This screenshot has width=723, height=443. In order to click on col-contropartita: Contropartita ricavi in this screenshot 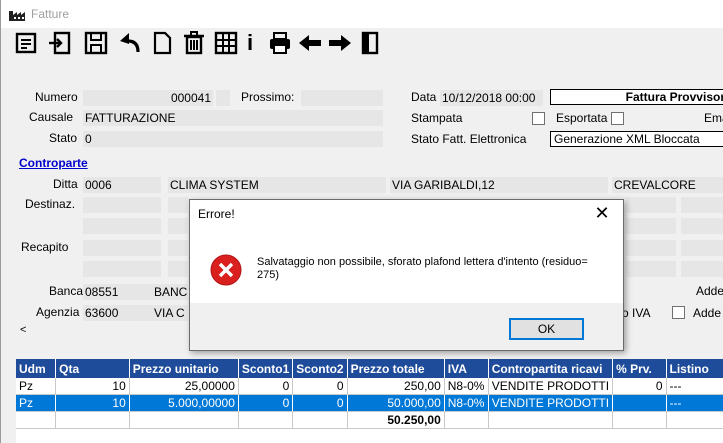, I will do `click(551, 368)`.